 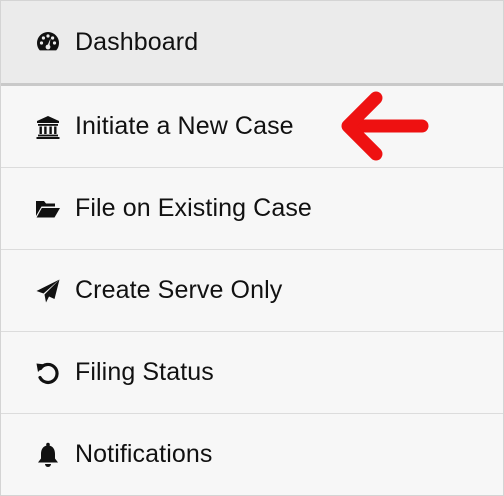 What do you see at coordinates (48, 209) in the screenshot?
I see `folder-open-icon` at bounding box center [48, 209].